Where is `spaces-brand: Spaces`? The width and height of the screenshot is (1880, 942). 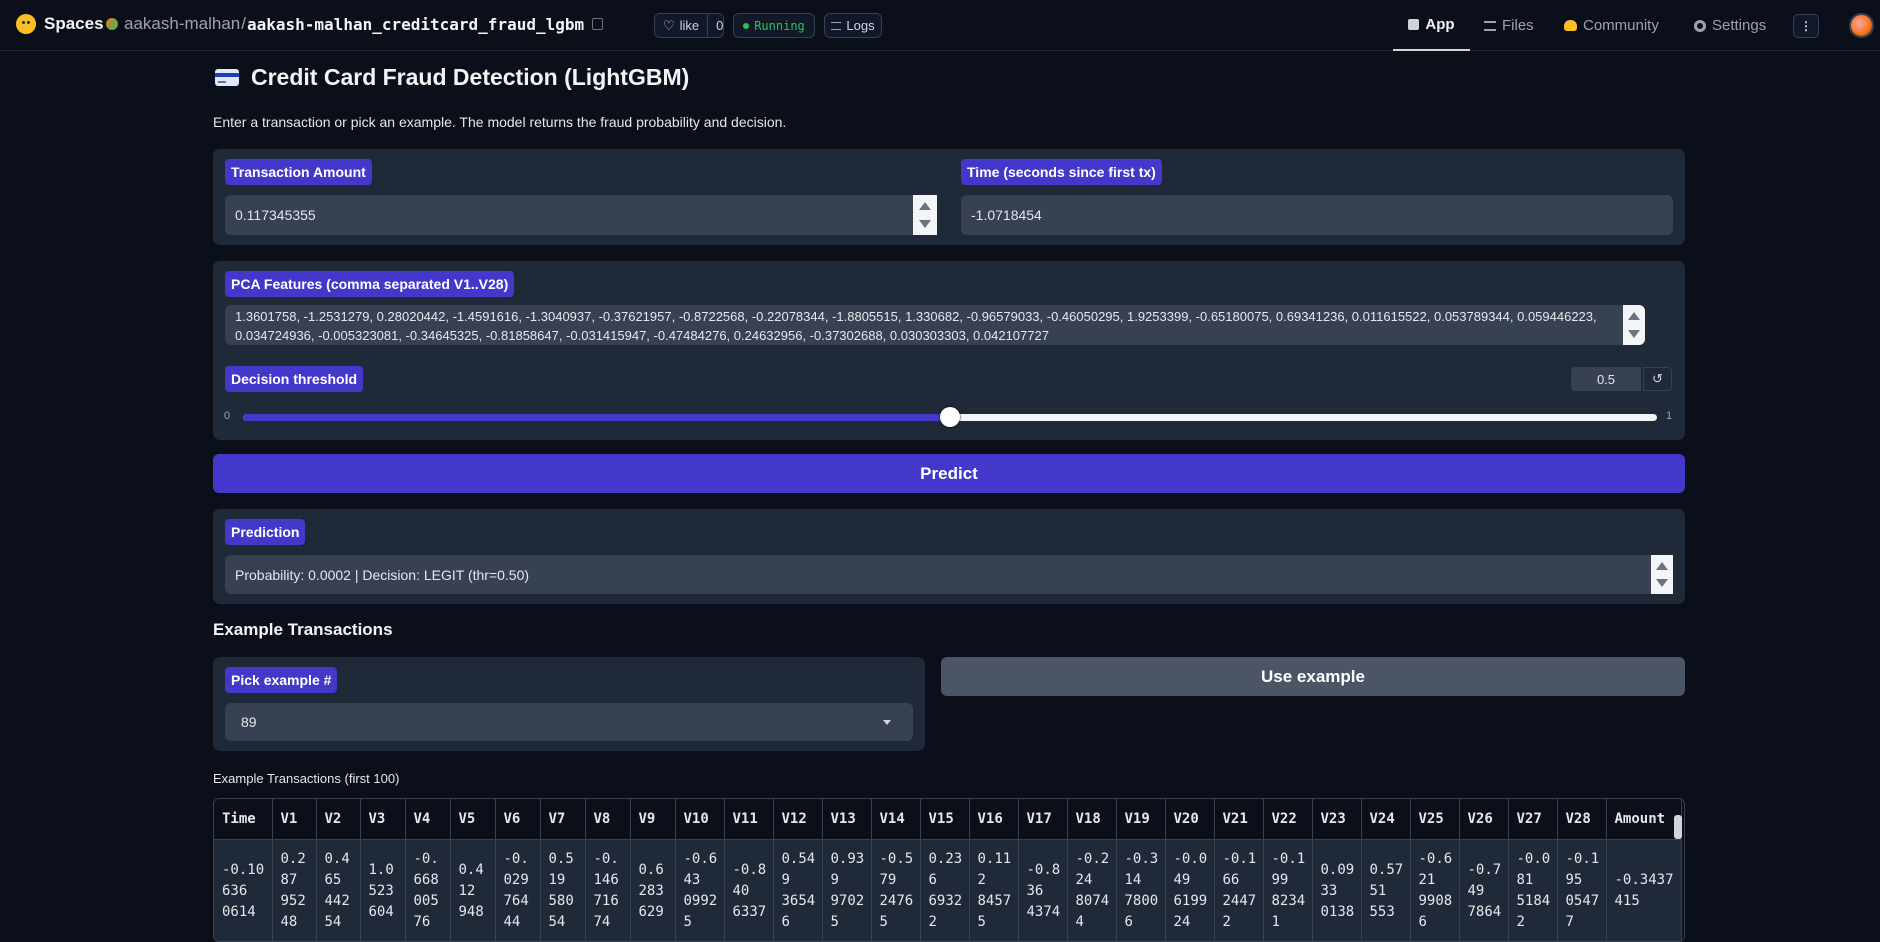 spaces-brand: Spaces is located at coordinates (60, 24).